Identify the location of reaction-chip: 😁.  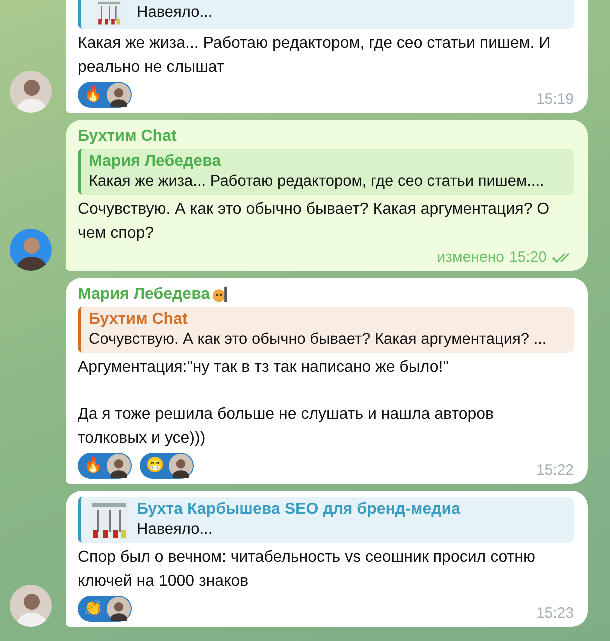
(167, 466).